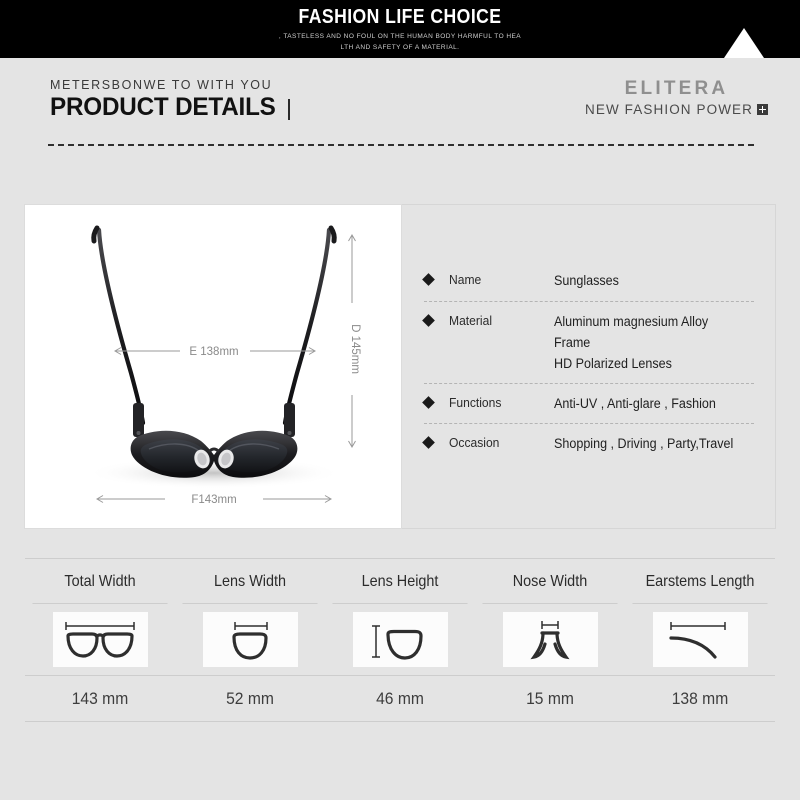 The image size is (800, 800). Describe the element at coordinates (475, 402) in the screenshot. I see `spec-label: Functions` at that location.